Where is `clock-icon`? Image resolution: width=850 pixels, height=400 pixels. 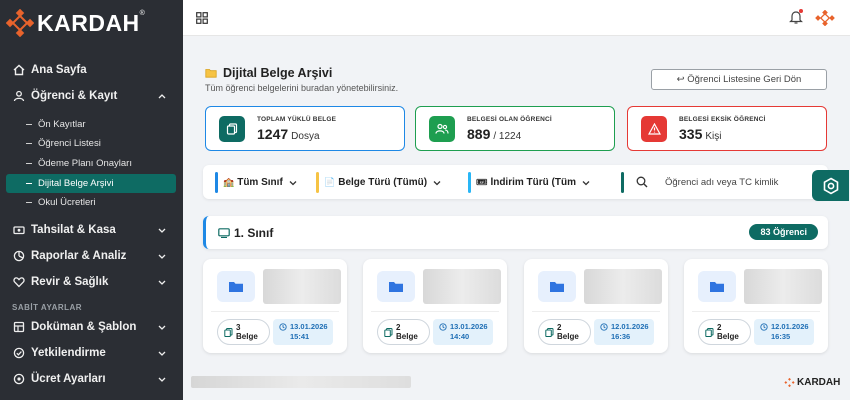 clock-icon is located at coordinates (604, 327).